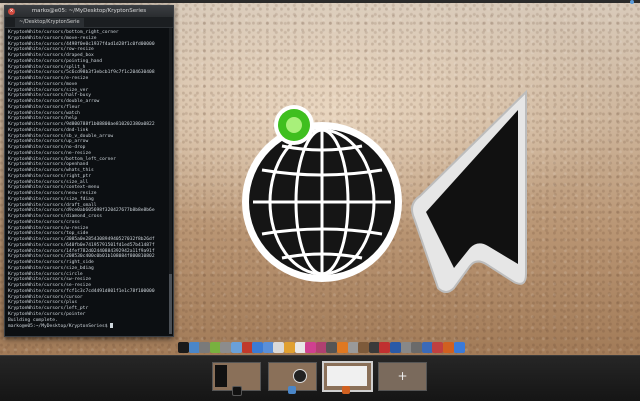 Image resolution: width=640 pixels, height=401 pixels. What do you see at coordinates (268, 347) in the screenshot?
I see `bluetooth-icon` at bounding box center [268, 347].